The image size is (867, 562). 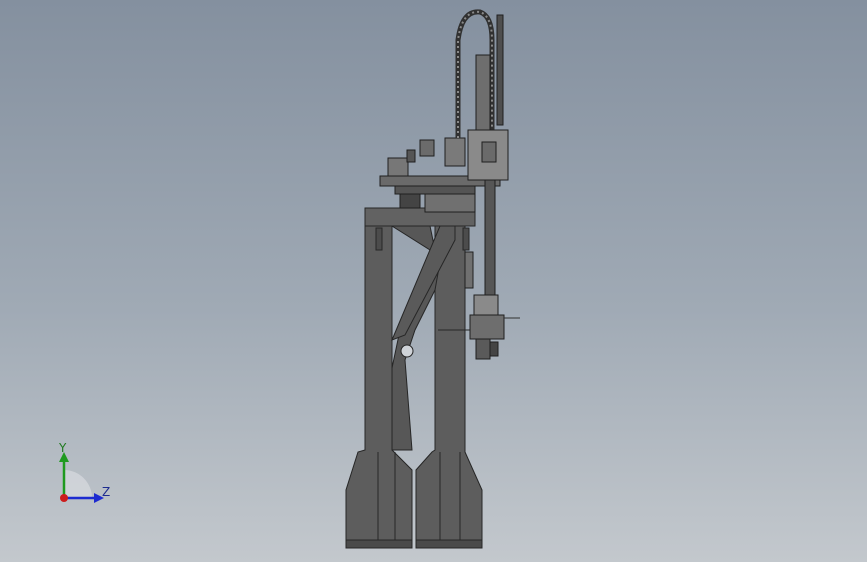 What do you see at coordinates (64, 498) in the screenshot?
I see `x-axis-dot` at bounding box center [64, 498].